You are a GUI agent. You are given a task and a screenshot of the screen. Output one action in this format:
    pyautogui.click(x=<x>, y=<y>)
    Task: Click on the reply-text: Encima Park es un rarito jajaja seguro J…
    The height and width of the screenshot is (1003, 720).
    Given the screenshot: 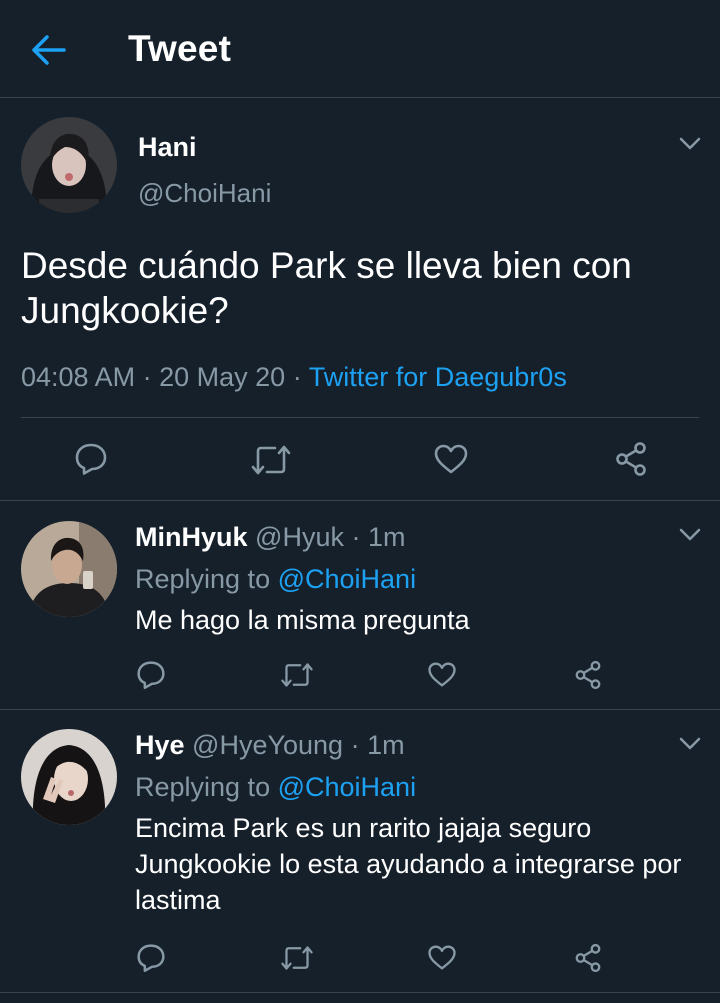 What is the action you would take?
    pyautogui.click(x=408, y=864)
    